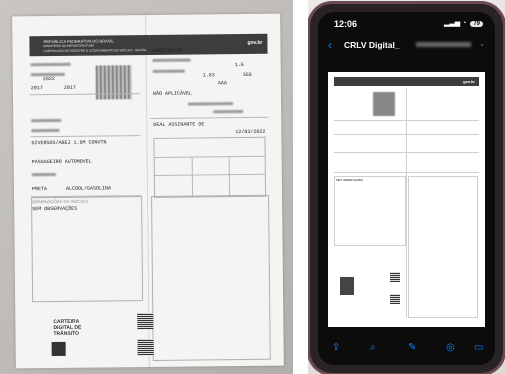 This screenshot has width=505, height=374. Describe the element at coordinates (412, 347) in the screenshot. I see `markup-icon: ✎` at that location.